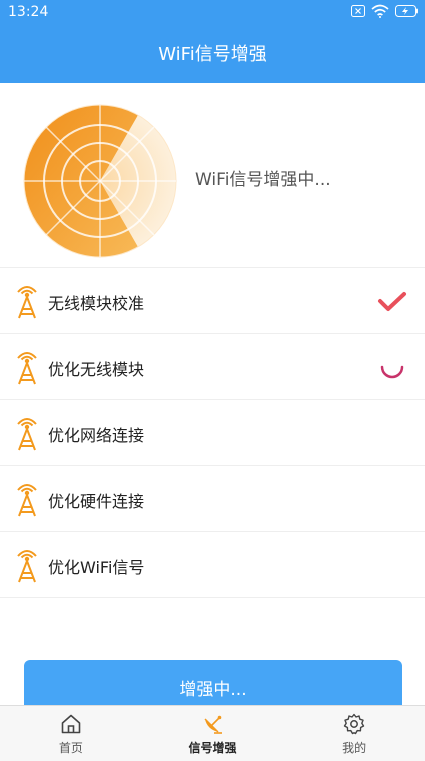 Image resolution: width=425 pixels, height=761 pixels. What do you see at coordinates (100, 181) in the screenshot?
I see `radar-scanner` at bounding box center [100, 181].